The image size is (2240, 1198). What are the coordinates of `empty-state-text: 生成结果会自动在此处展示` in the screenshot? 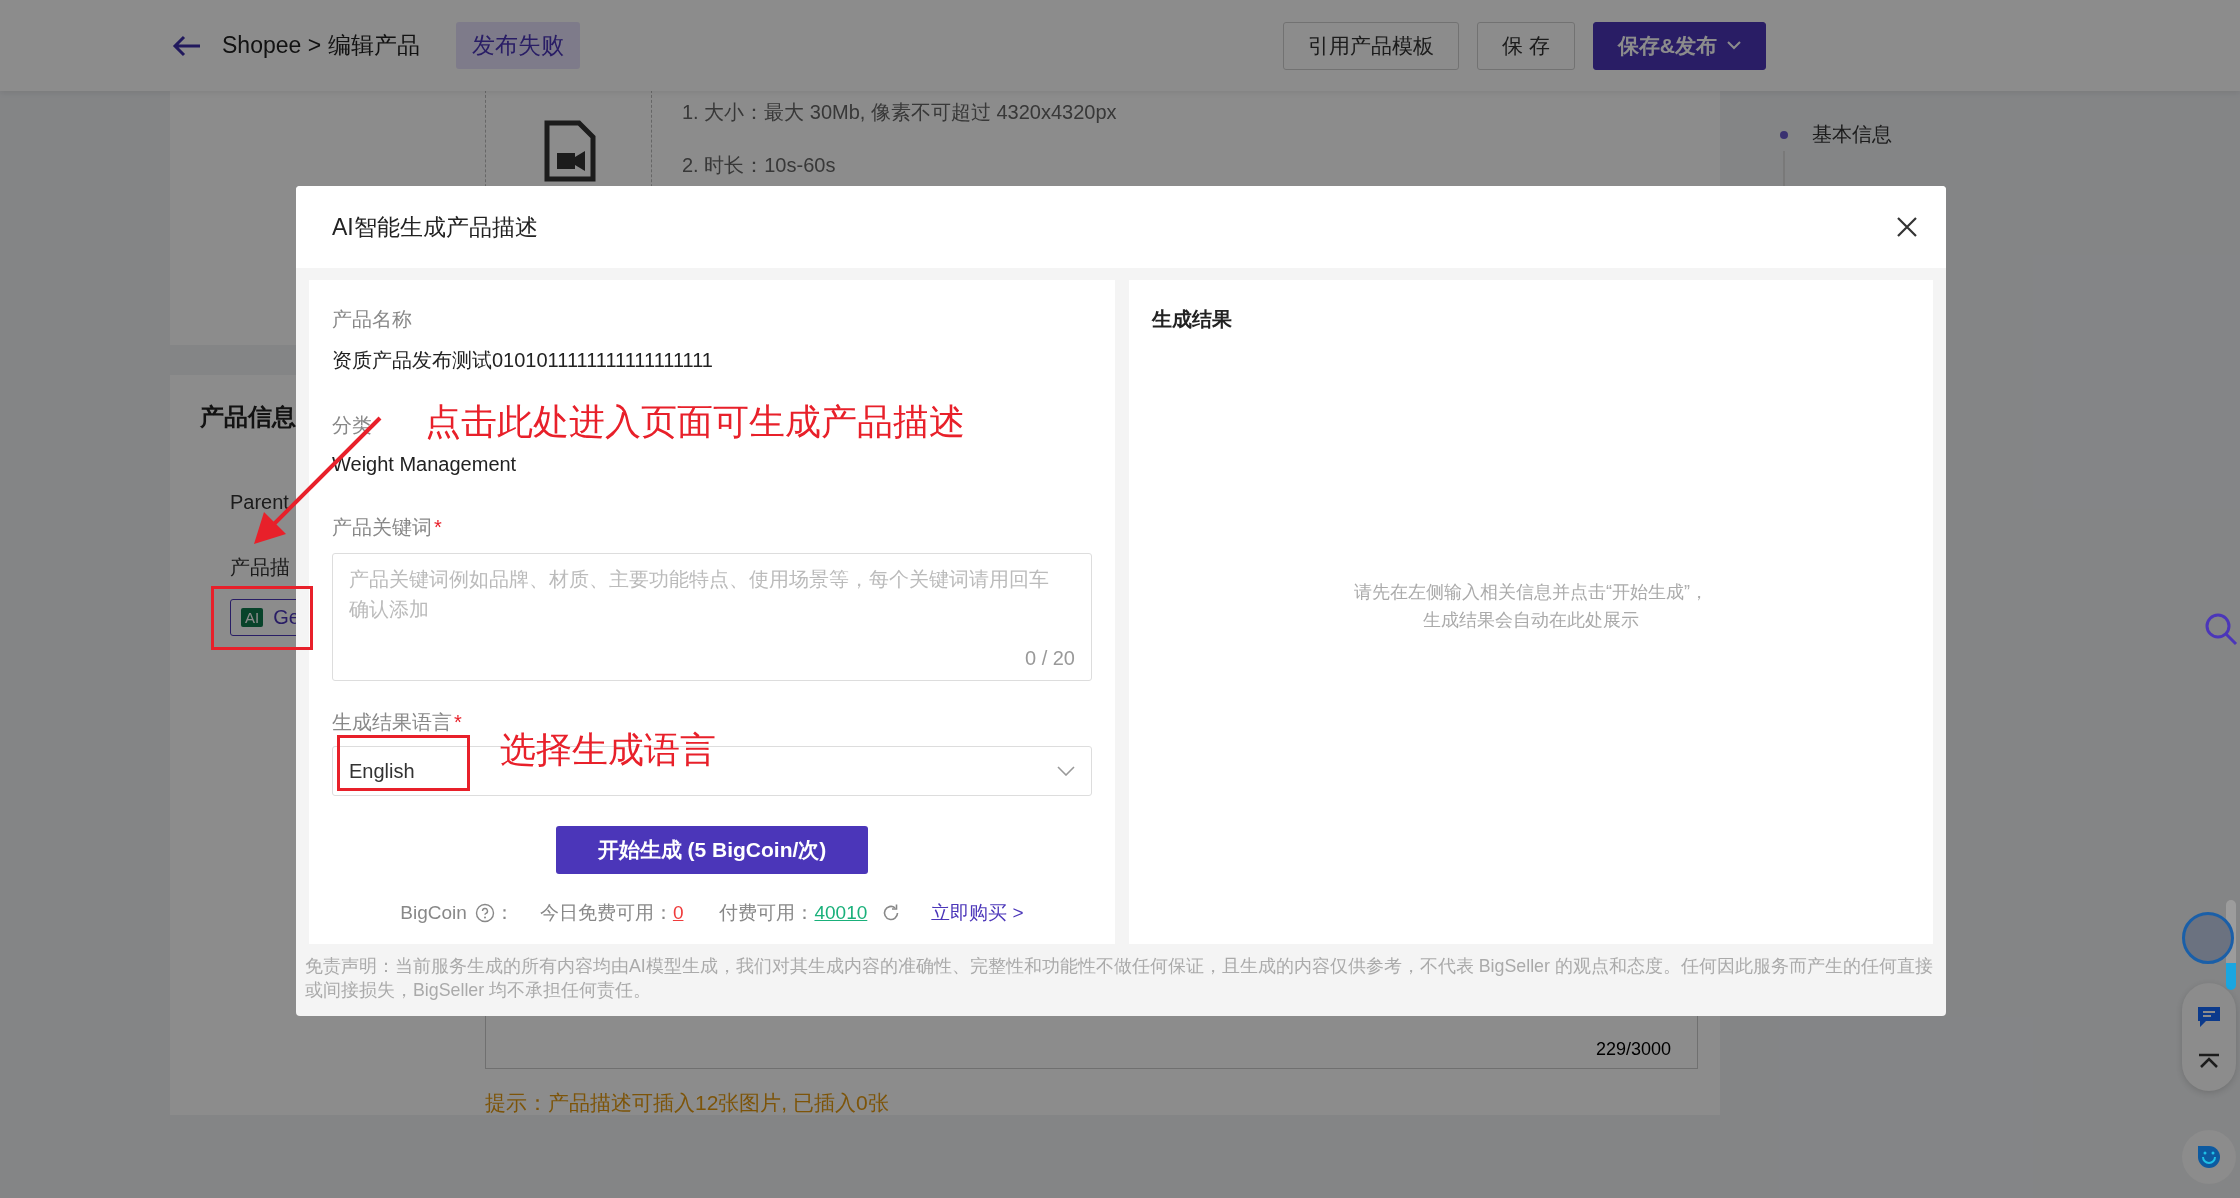 It's located at (1531, 620).